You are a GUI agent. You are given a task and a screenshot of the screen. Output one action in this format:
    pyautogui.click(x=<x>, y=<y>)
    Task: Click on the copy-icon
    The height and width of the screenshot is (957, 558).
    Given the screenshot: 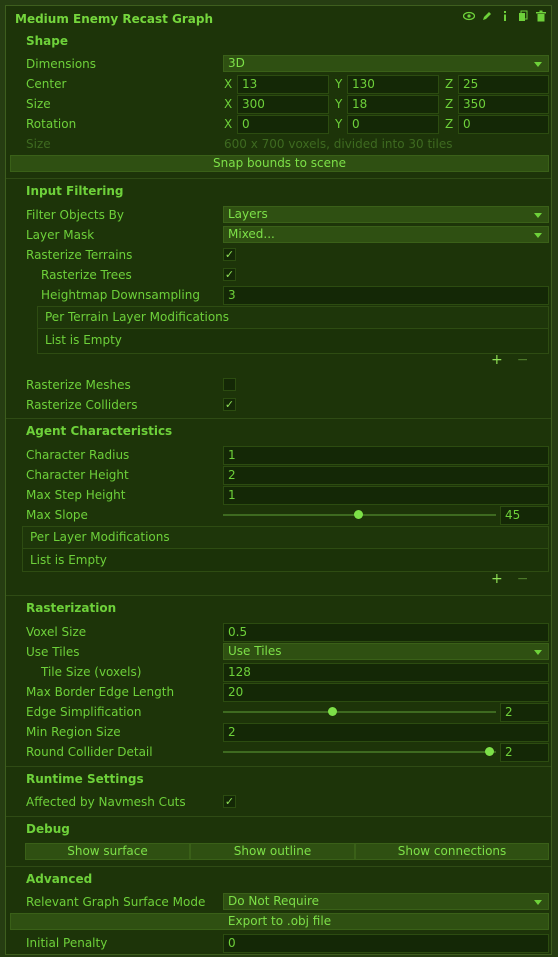 What is the action you would take?
    pyautogui.click(x=523, y=16)
    